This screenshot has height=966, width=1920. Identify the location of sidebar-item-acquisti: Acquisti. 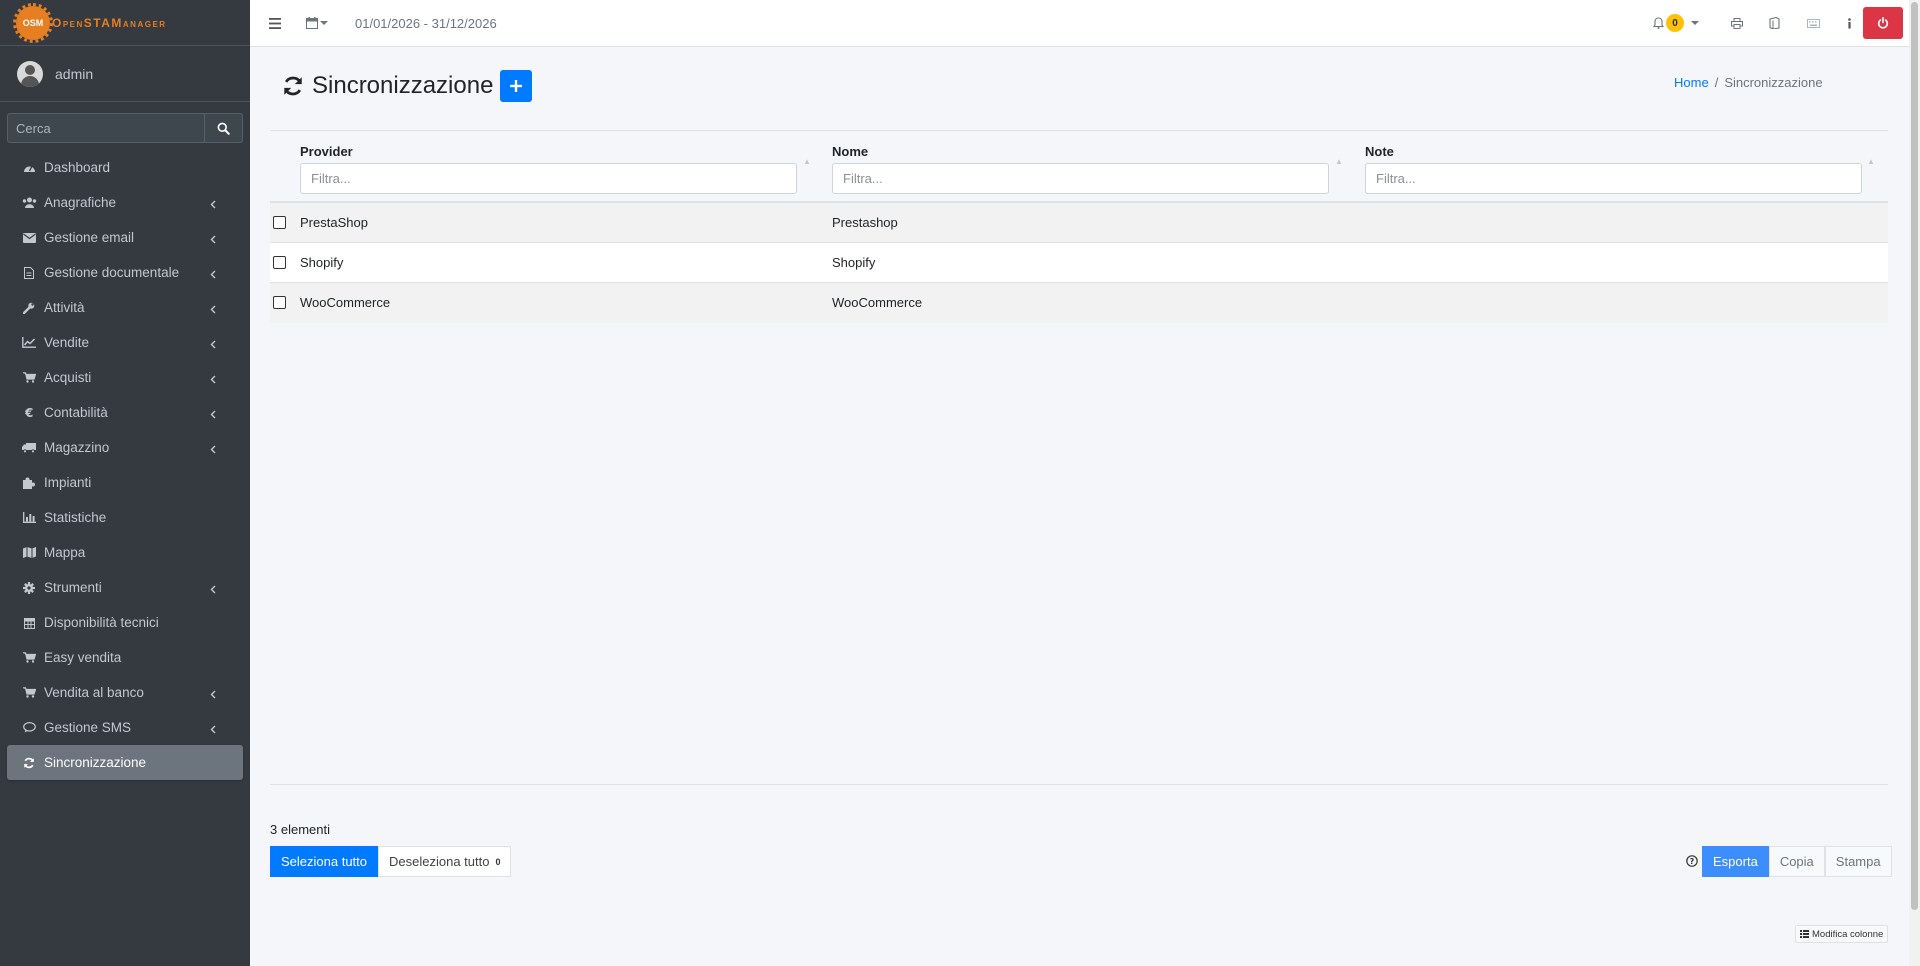
(125, 377).